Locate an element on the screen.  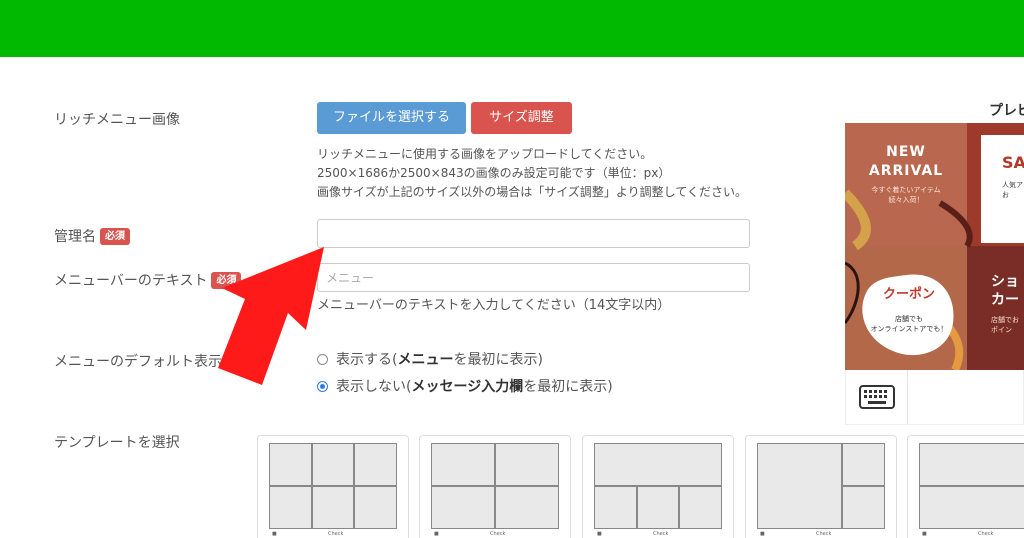
shop-title: ショ is located at coordinates (1005, 282).